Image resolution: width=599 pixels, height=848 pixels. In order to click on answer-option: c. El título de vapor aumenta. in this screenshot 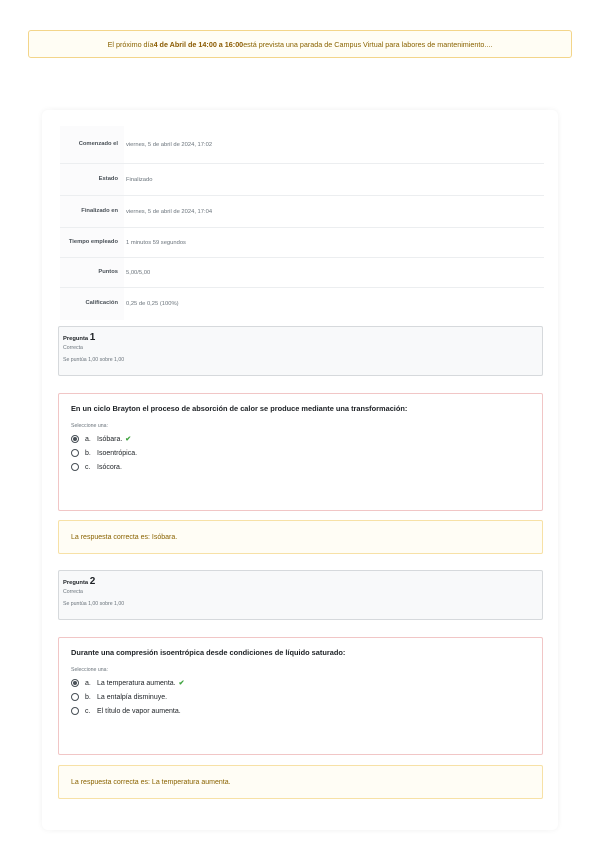, I will do `click(300, 711)`.